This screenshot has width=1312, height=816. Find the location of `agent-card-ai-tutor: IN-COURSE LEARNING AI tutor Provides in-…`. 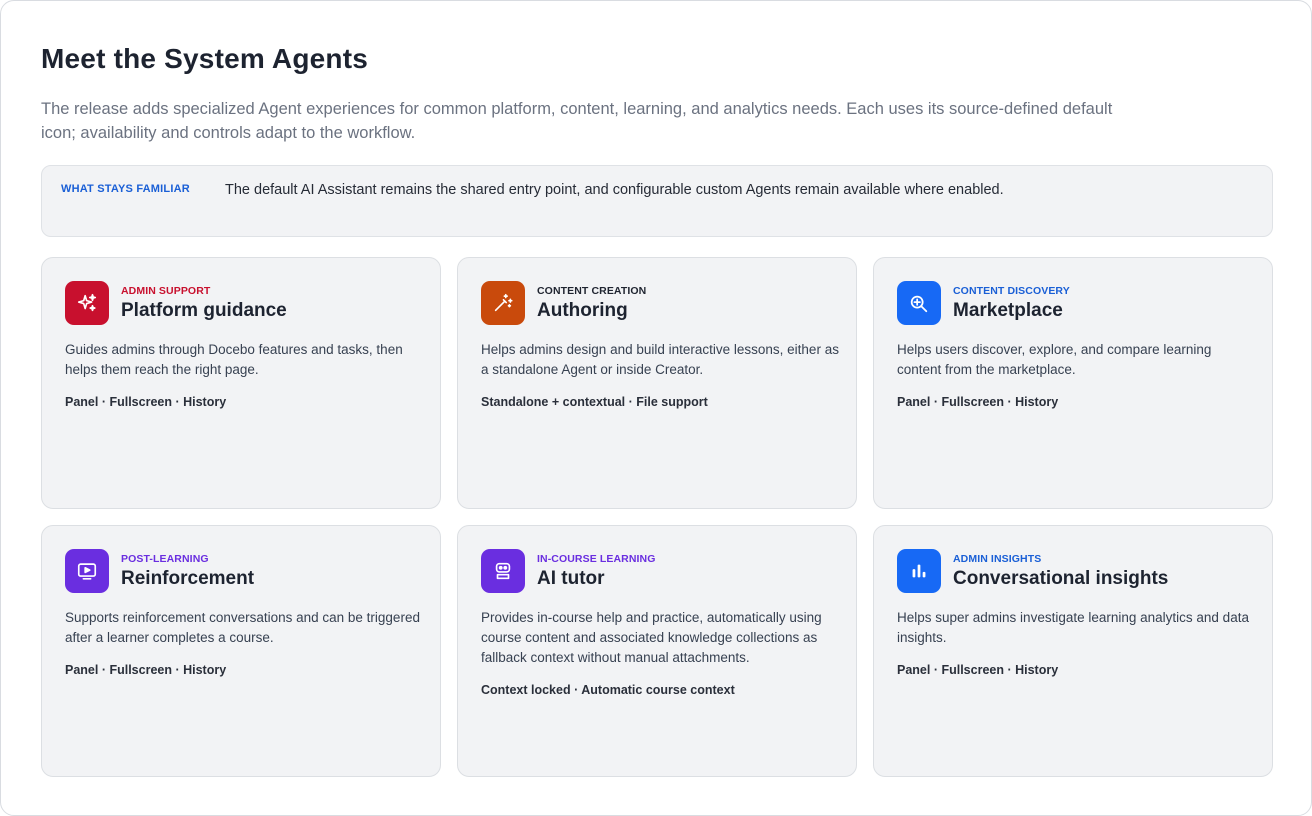

agent-card-ai-tutor: IN-COURSE LEARNING AI tutor Provides in-… is located at coordinates (657, 651).